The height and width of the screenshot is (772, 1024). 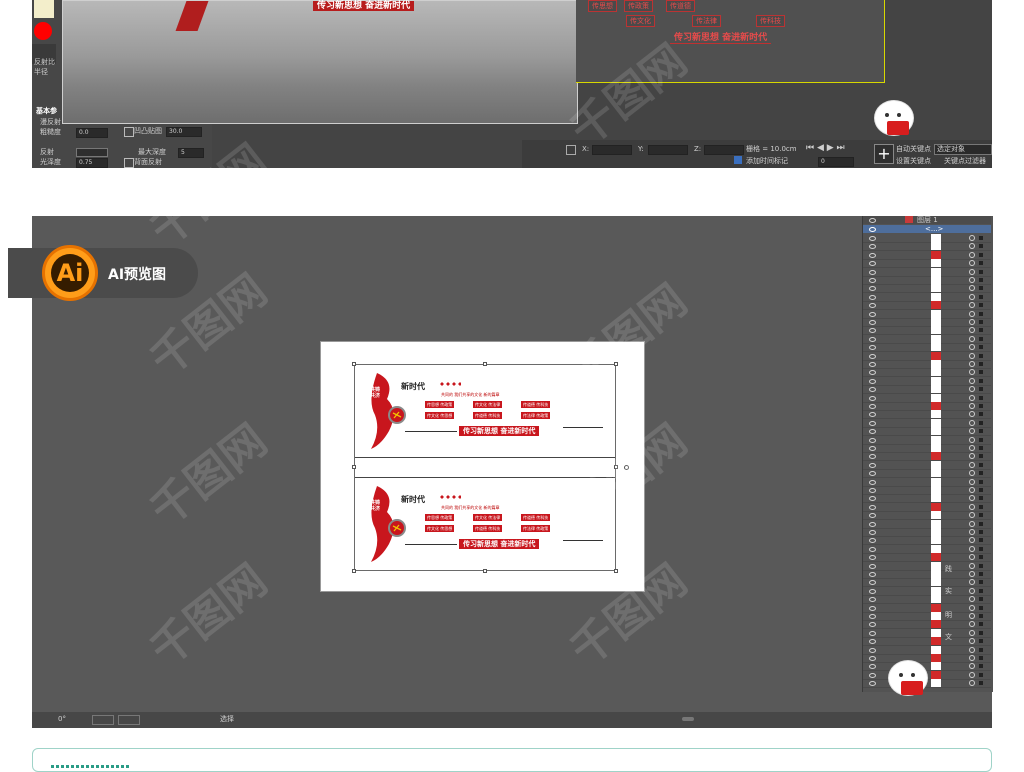 I want to click on value-field-30: 30.0, so click(x=184, y=132).